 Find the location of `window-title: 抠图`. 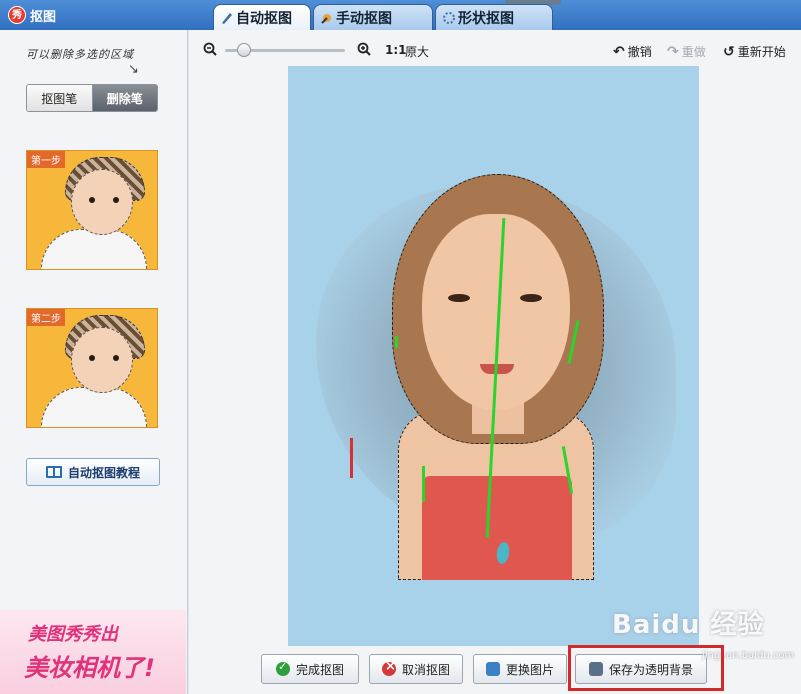

window-title: 抠图 is located at coordinates (43, 17).